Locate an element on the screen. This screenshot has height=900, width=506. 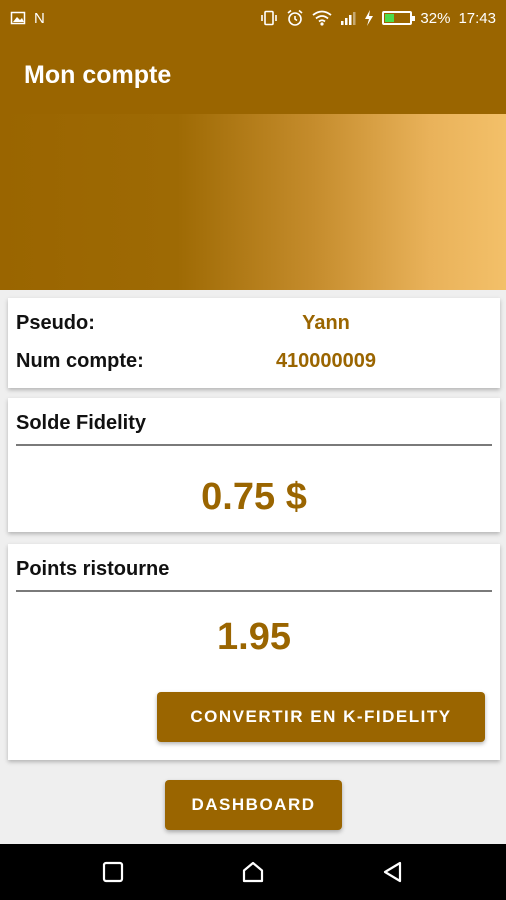
navigation-bar is located at coordinates (253, 872).